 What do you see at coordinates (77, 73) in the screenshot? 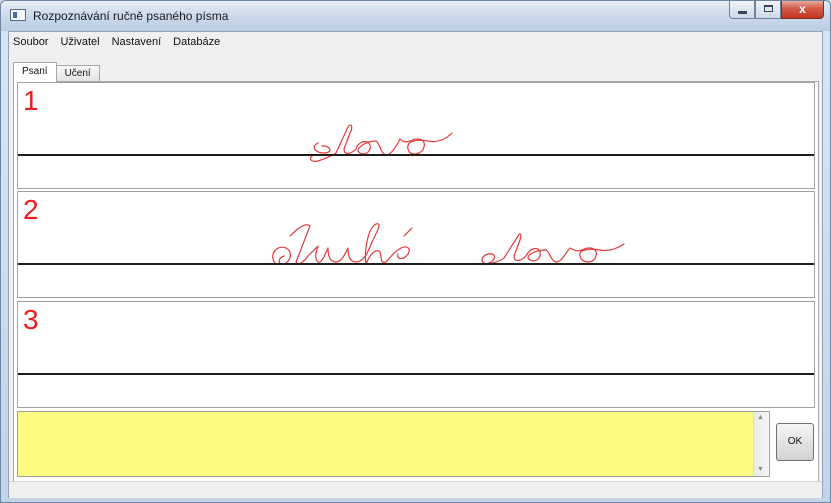
I see `tab-uceni: Učení` at bounding box center [77, 73].